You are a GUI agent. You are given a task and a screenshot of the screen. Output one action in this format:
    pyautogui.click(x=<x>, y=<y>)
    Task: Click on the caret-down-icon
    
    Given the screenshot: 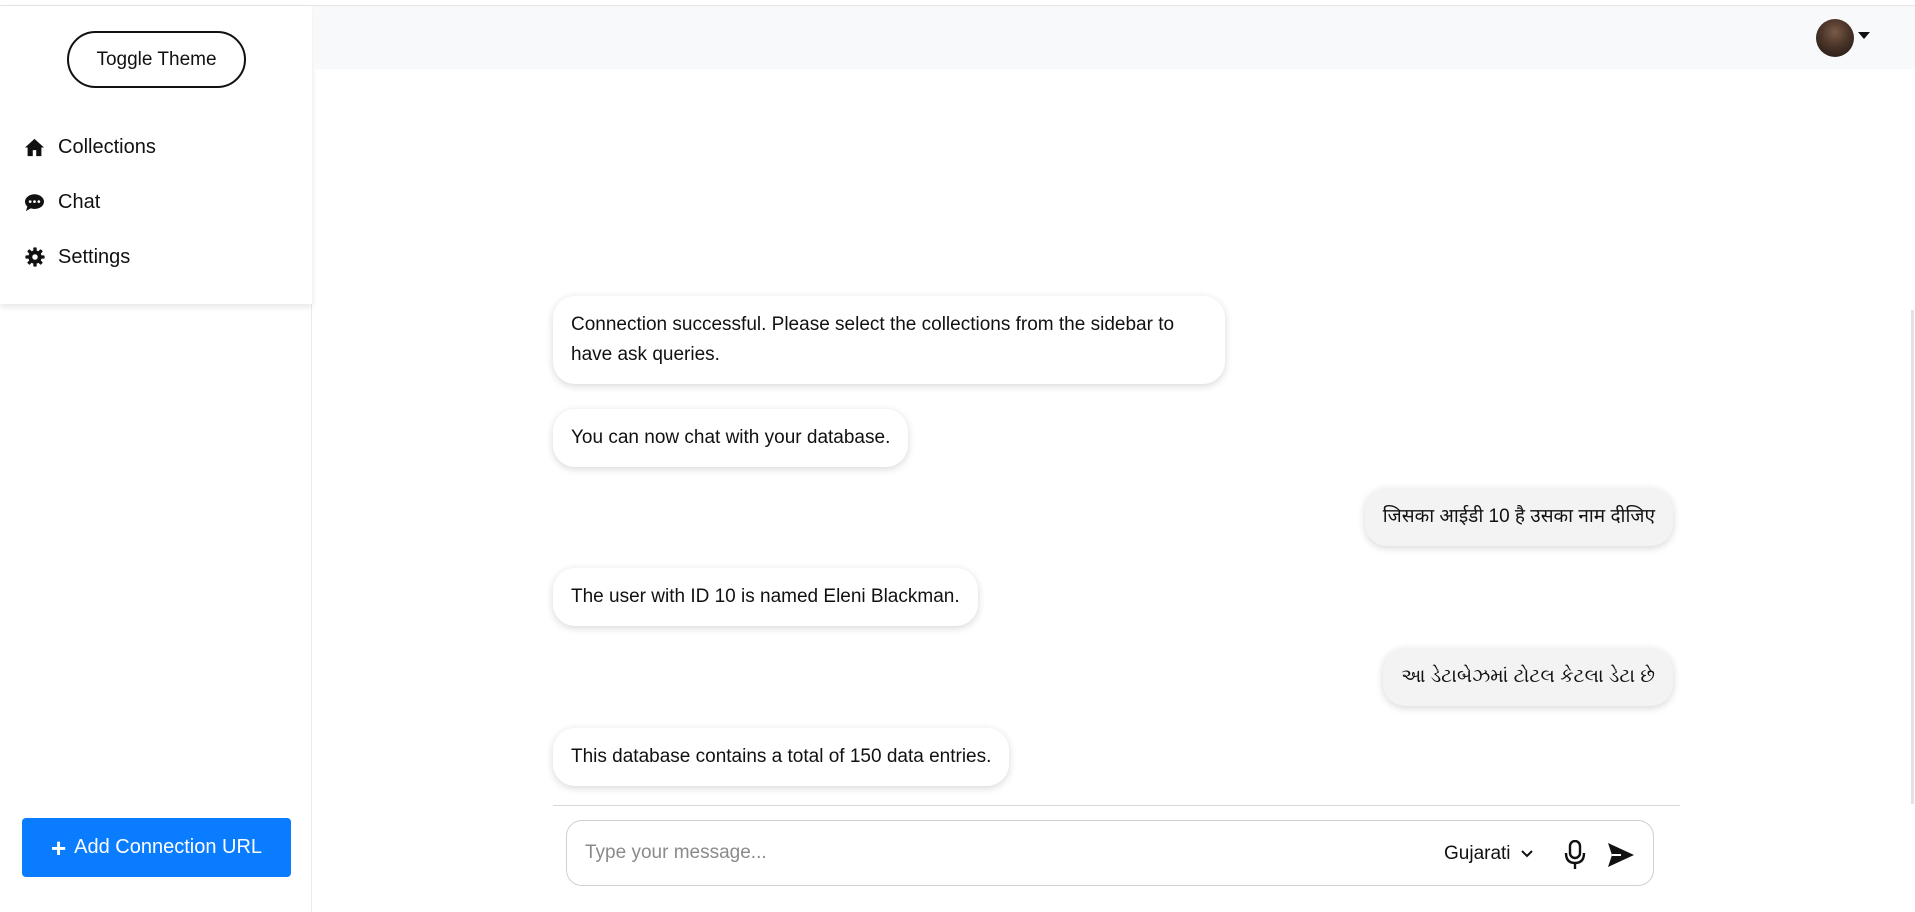 What is the action you would take?
    pyautogui.click(x=1864, y=35)
    